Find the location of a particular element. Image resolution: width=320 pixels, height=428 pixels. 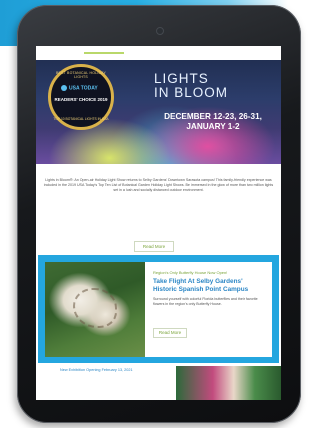

butterfly-photo is located at coordinates (95, 309).